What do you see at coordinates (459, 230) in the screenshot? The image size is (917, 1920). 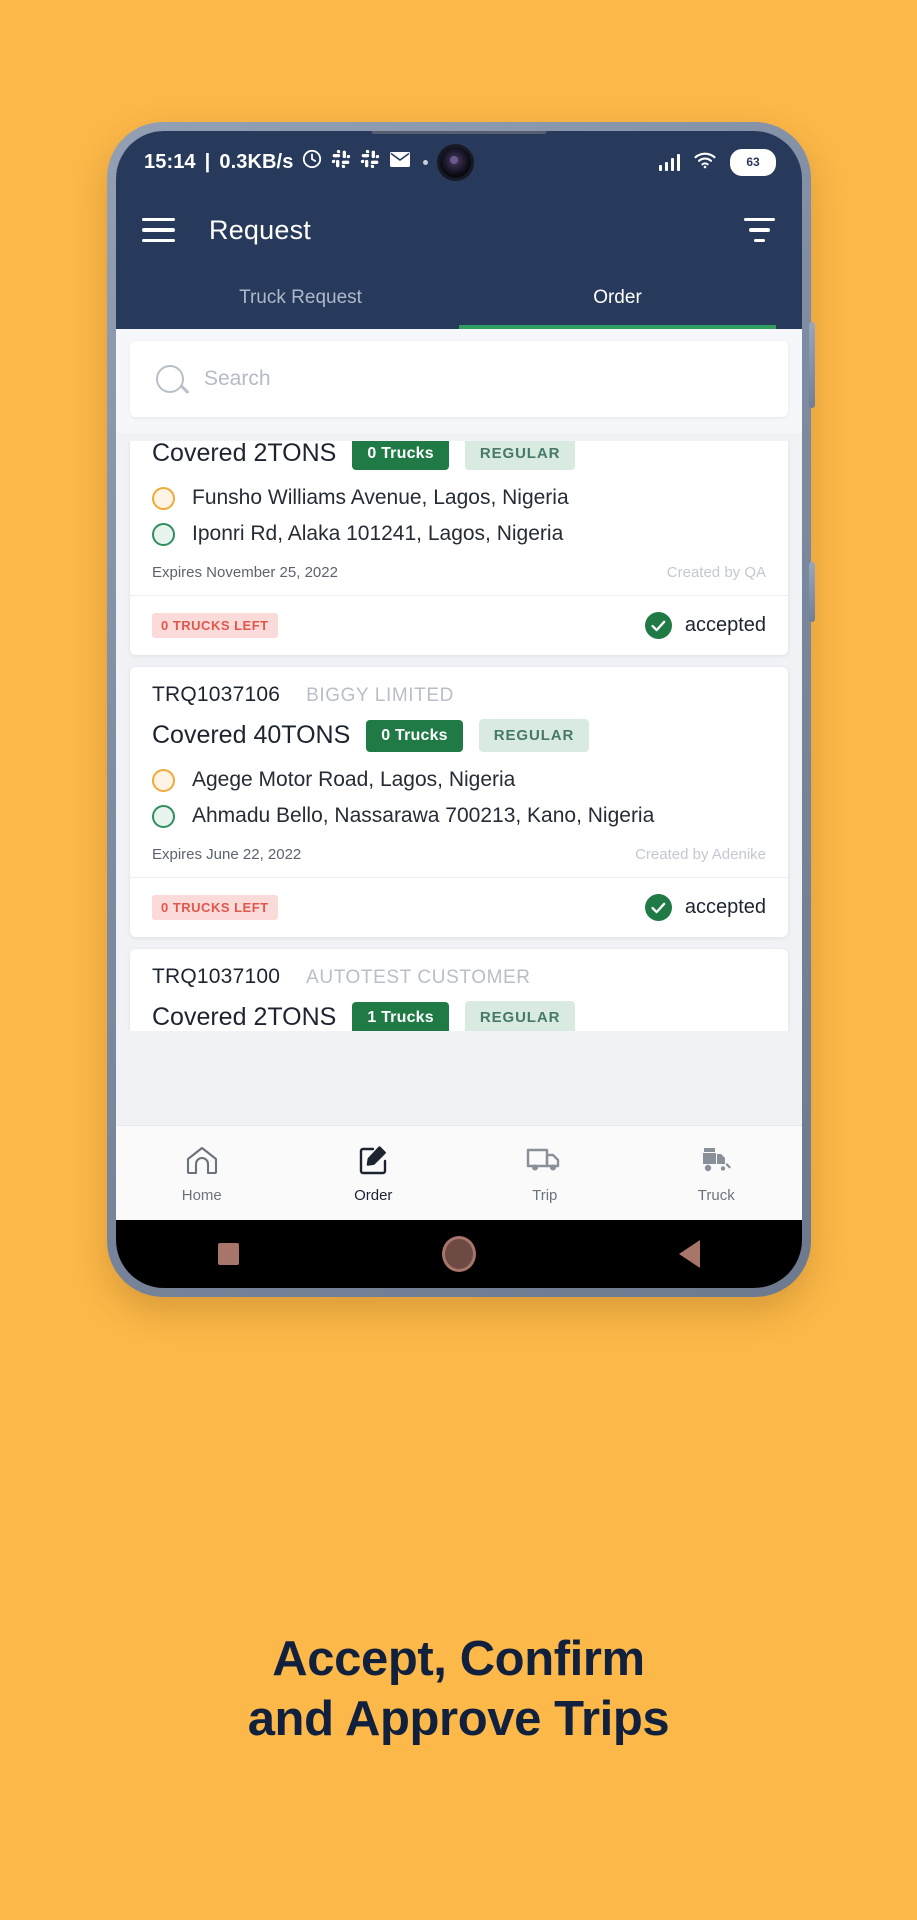 I see `app-bar-top: Request` at bounding box center [459, 230].